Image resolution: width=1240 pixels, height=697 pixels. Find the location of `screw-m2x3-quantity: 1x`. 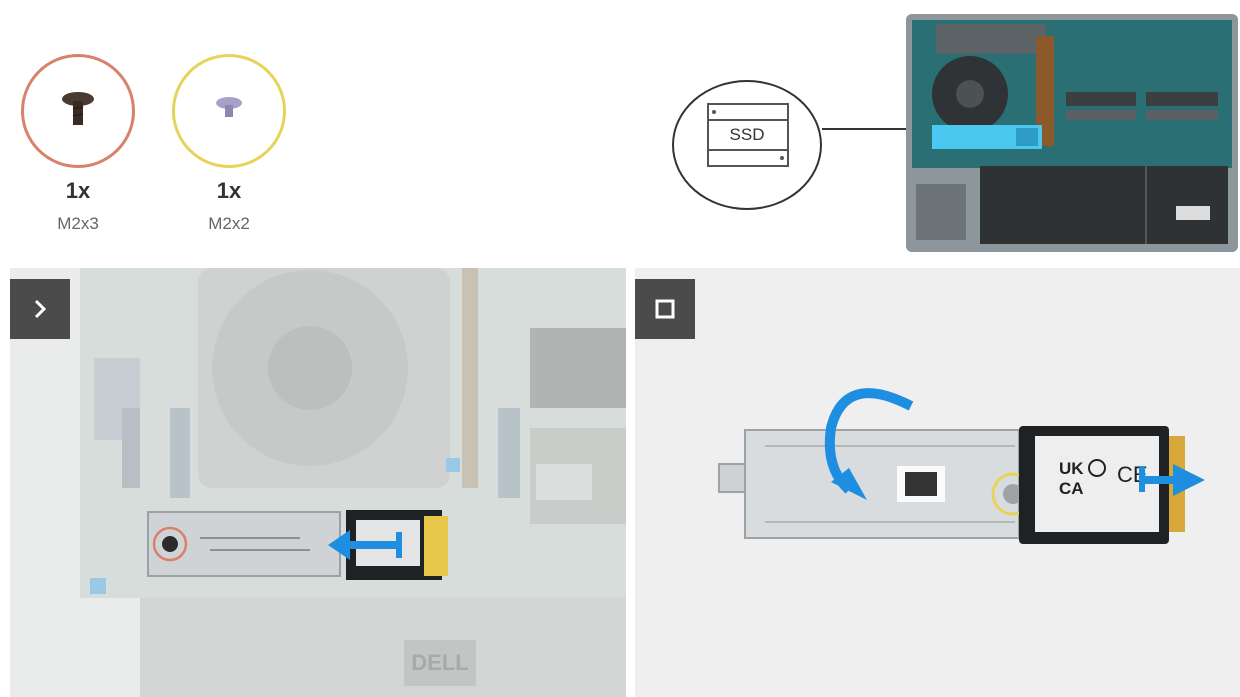

screw-m2x3-quantity: 1x is located at coordinates (78, 190).